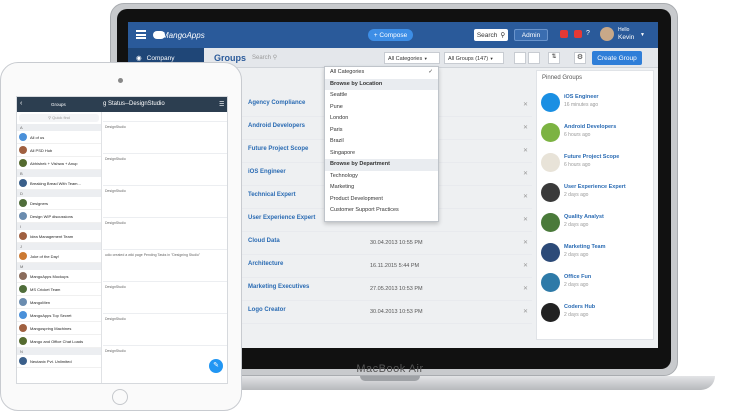 The width and height of the screenshot is (743, 411). I want to click on dropdown-option-label: Marketing, so click(342, 187).